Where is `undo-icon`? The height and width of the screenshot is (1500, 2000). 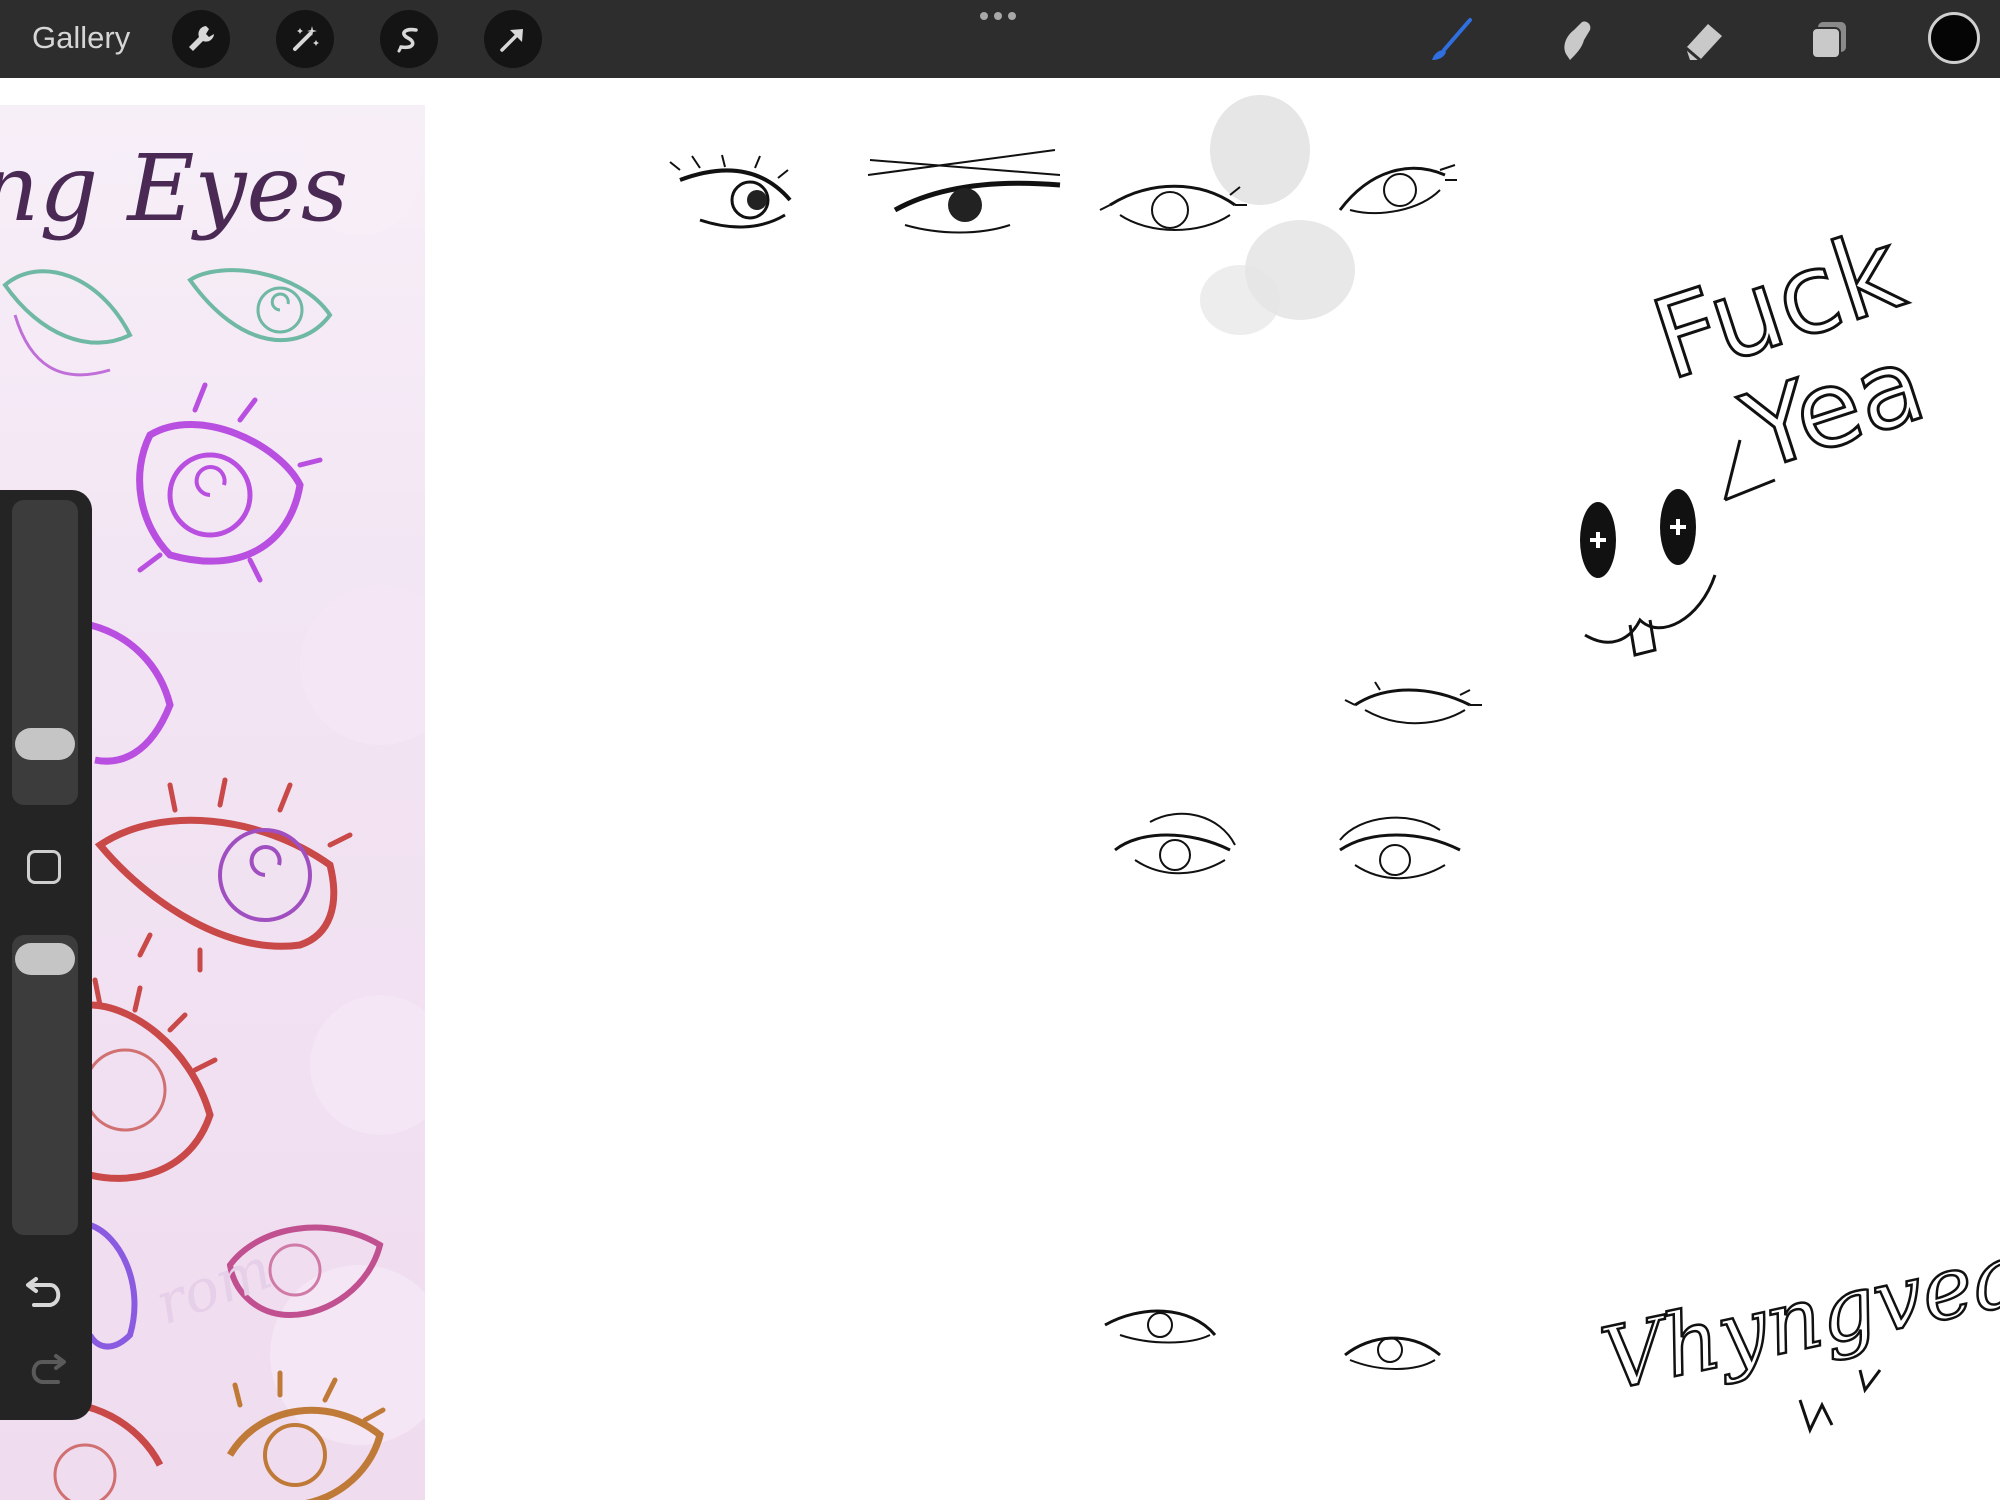
undo-icon is located at coordinates (46, 1297).